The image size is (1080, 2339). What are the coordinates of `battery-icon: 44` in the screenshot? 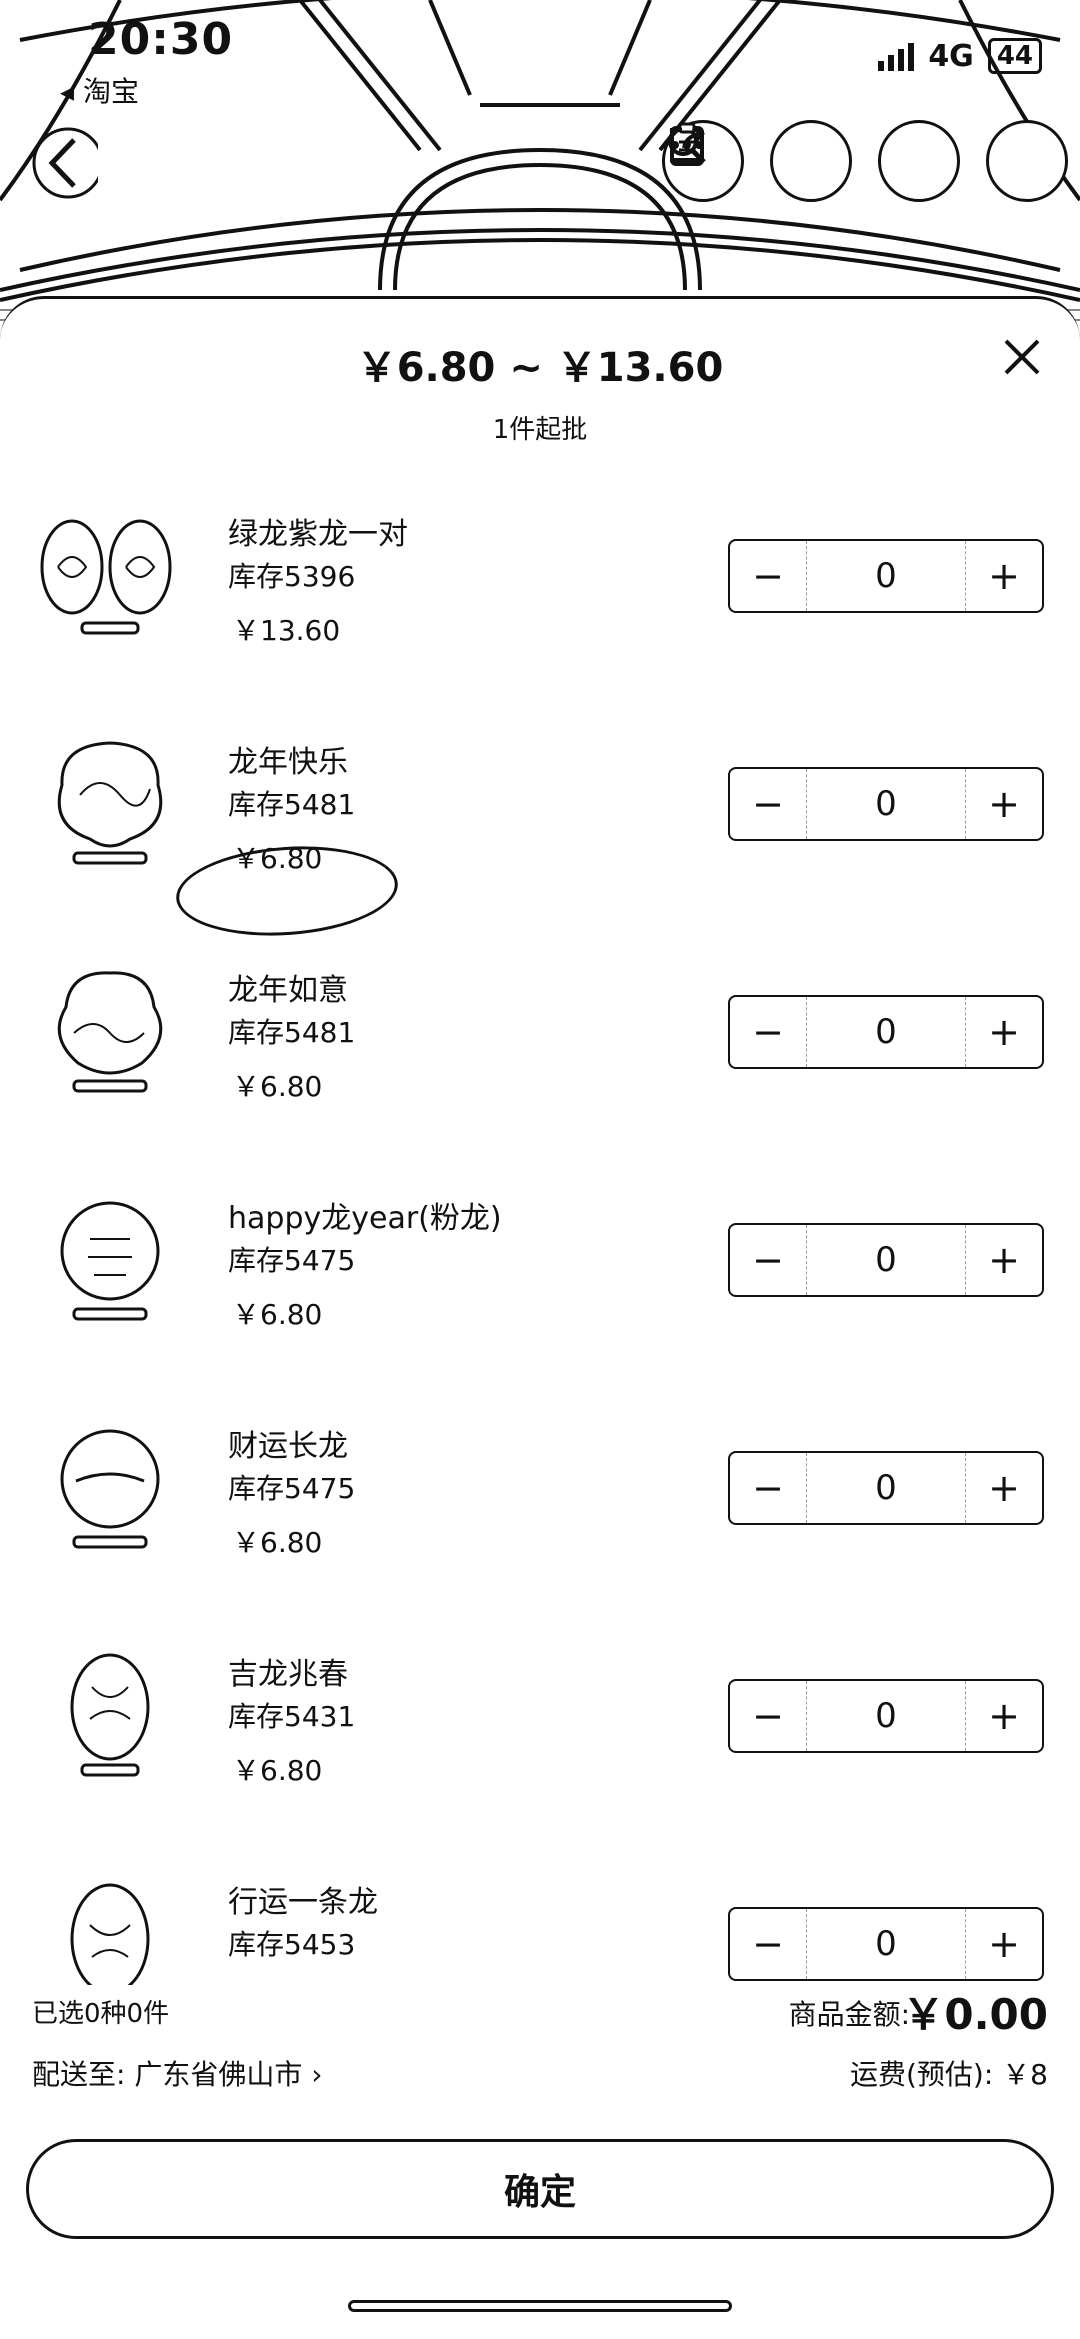 It's located at (1014, 56).